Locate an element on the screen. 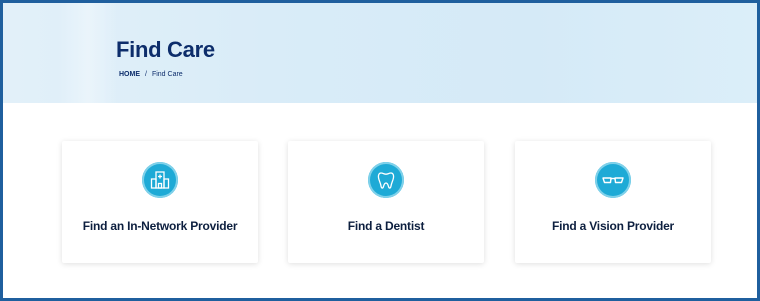 The image size is (760, 301). find-vision-provider-card: Find a Vision Provider is located at coordinates (613, 202).